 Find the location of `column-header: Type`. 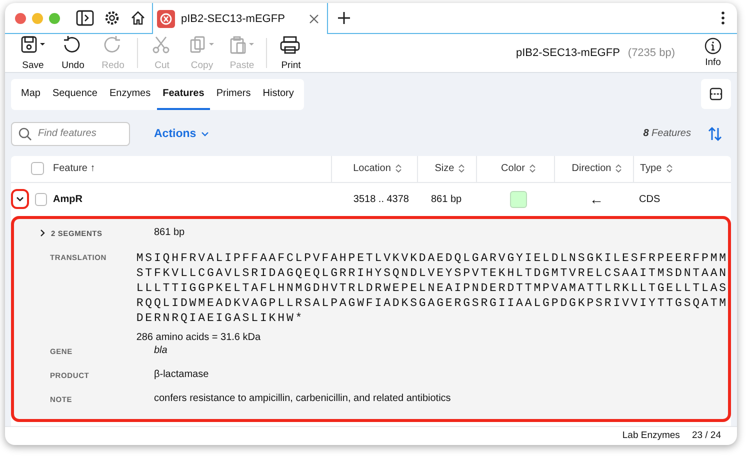

column-header: Type is located at coordinates (678, 169).